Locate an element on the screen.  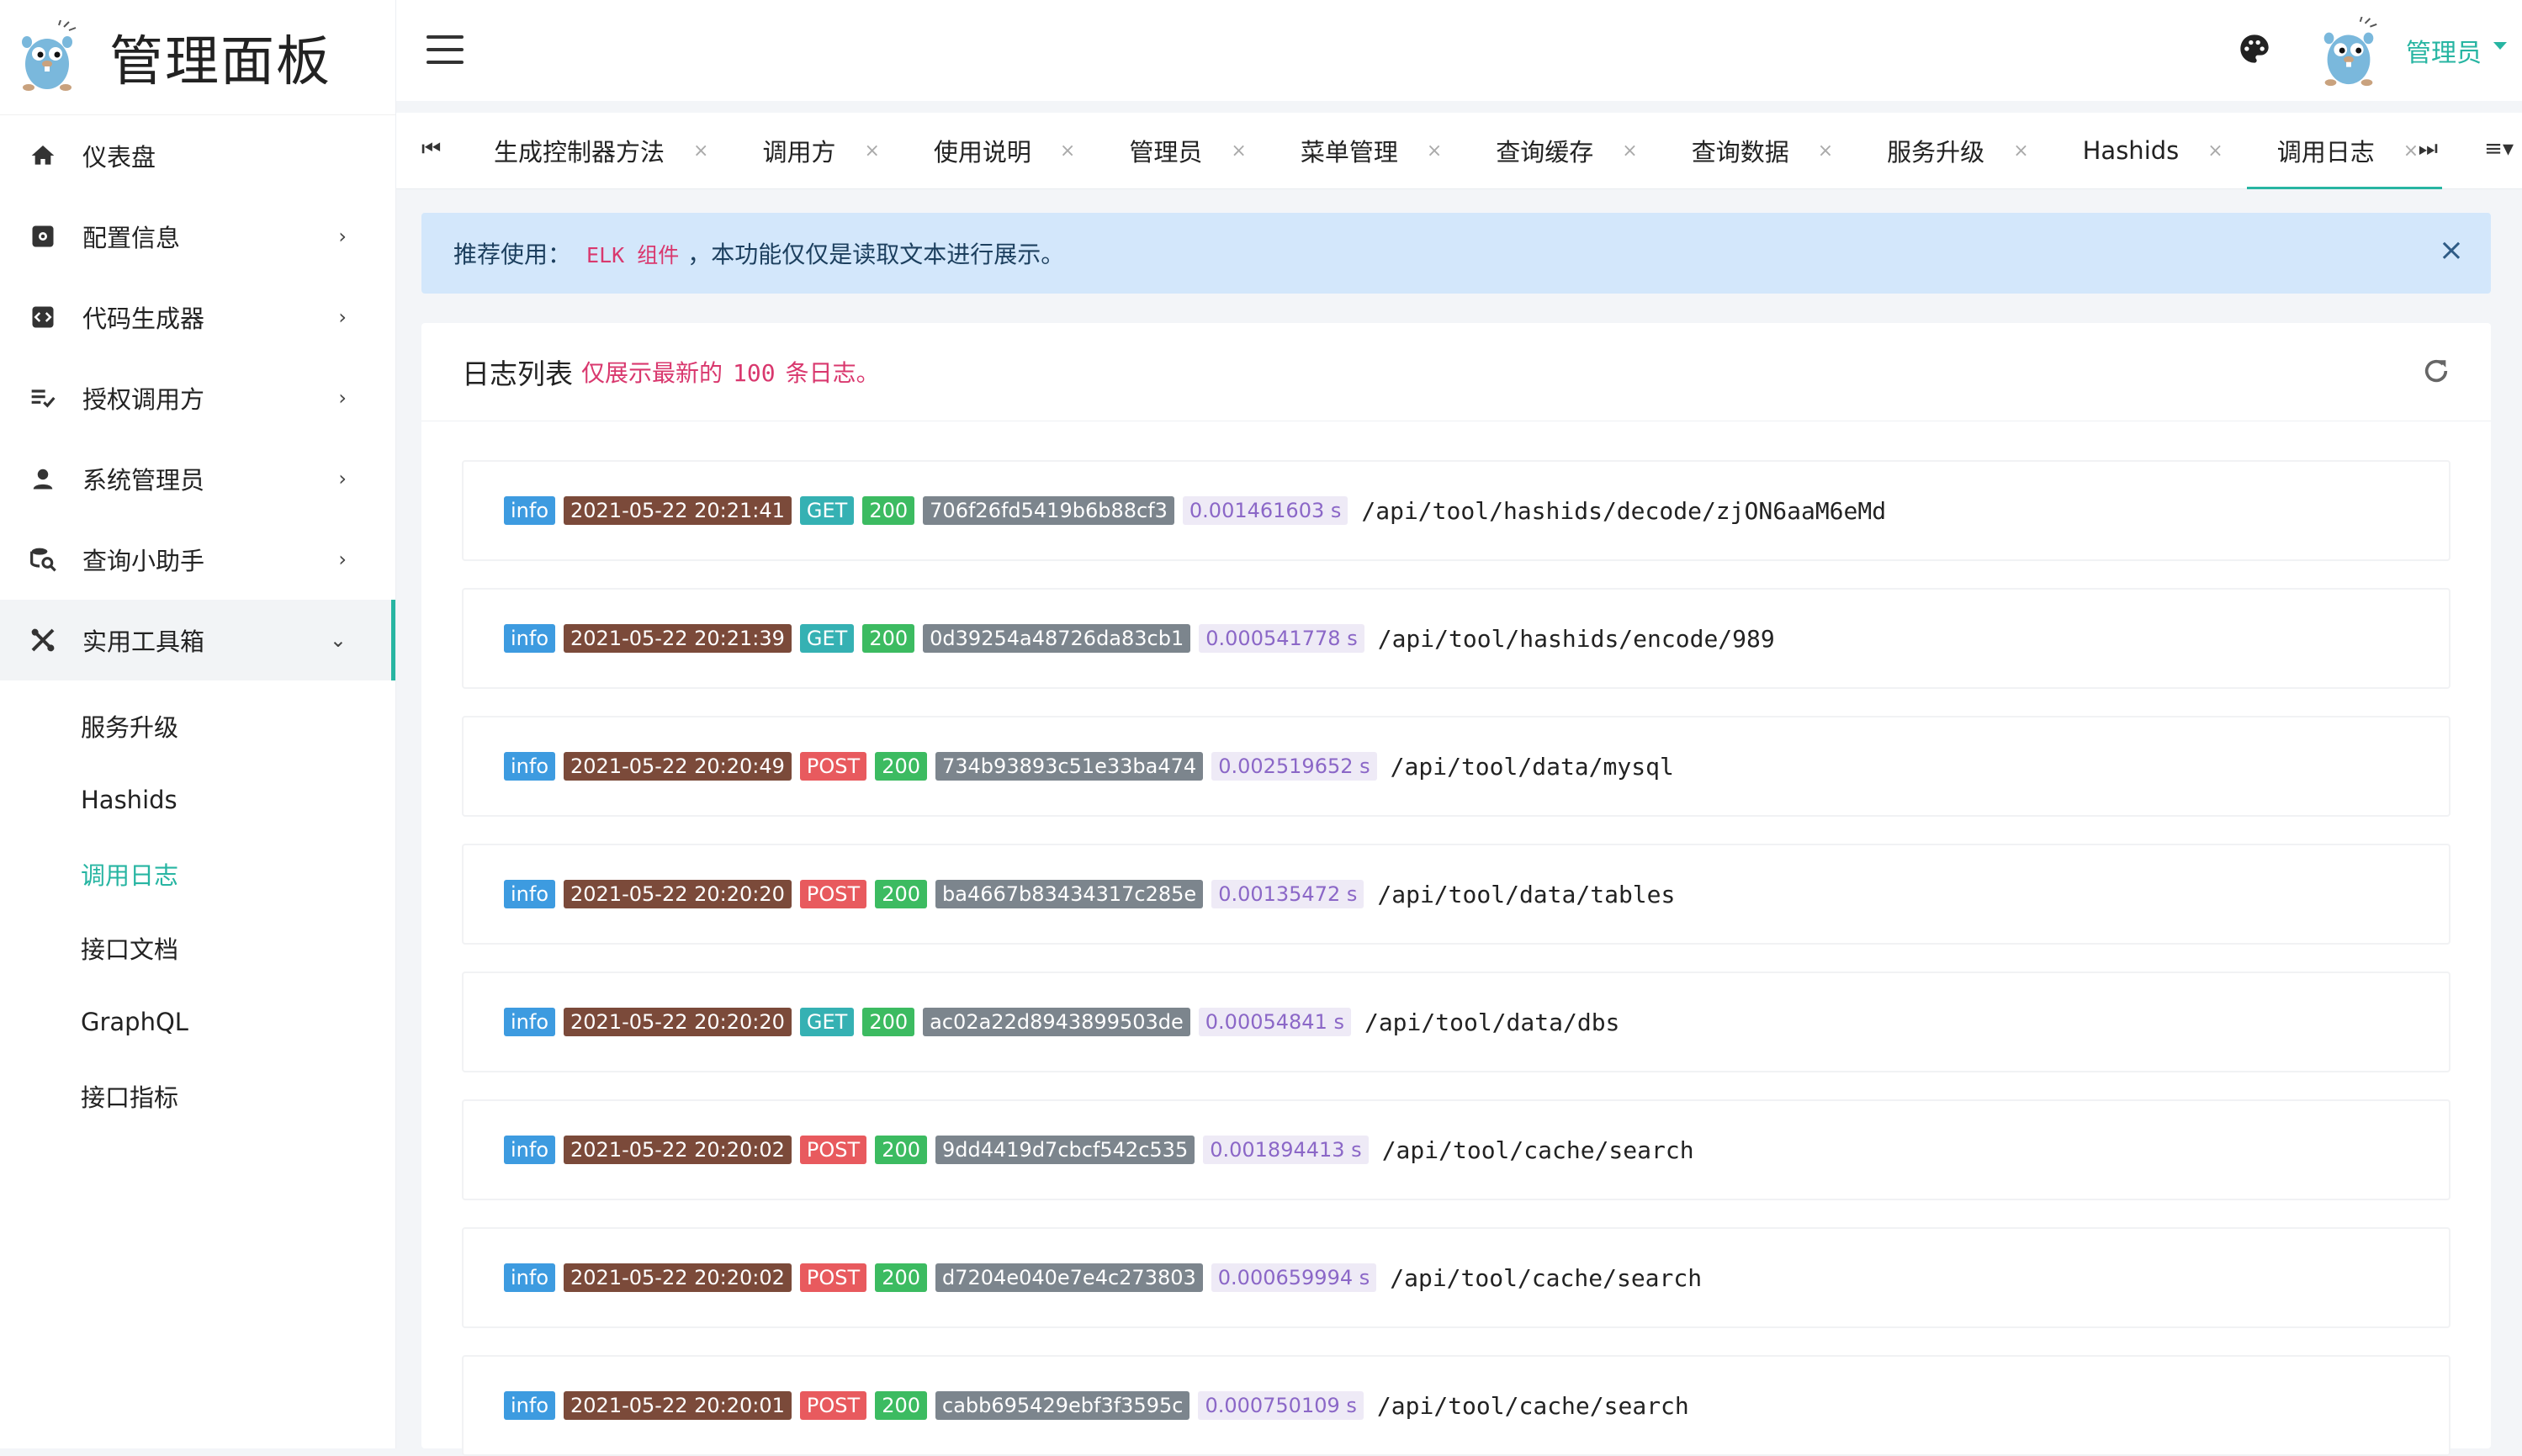
request-path: /api/tool/hashids/decode/zjON6aaM6eMd is located at coordinates (1624, 510).